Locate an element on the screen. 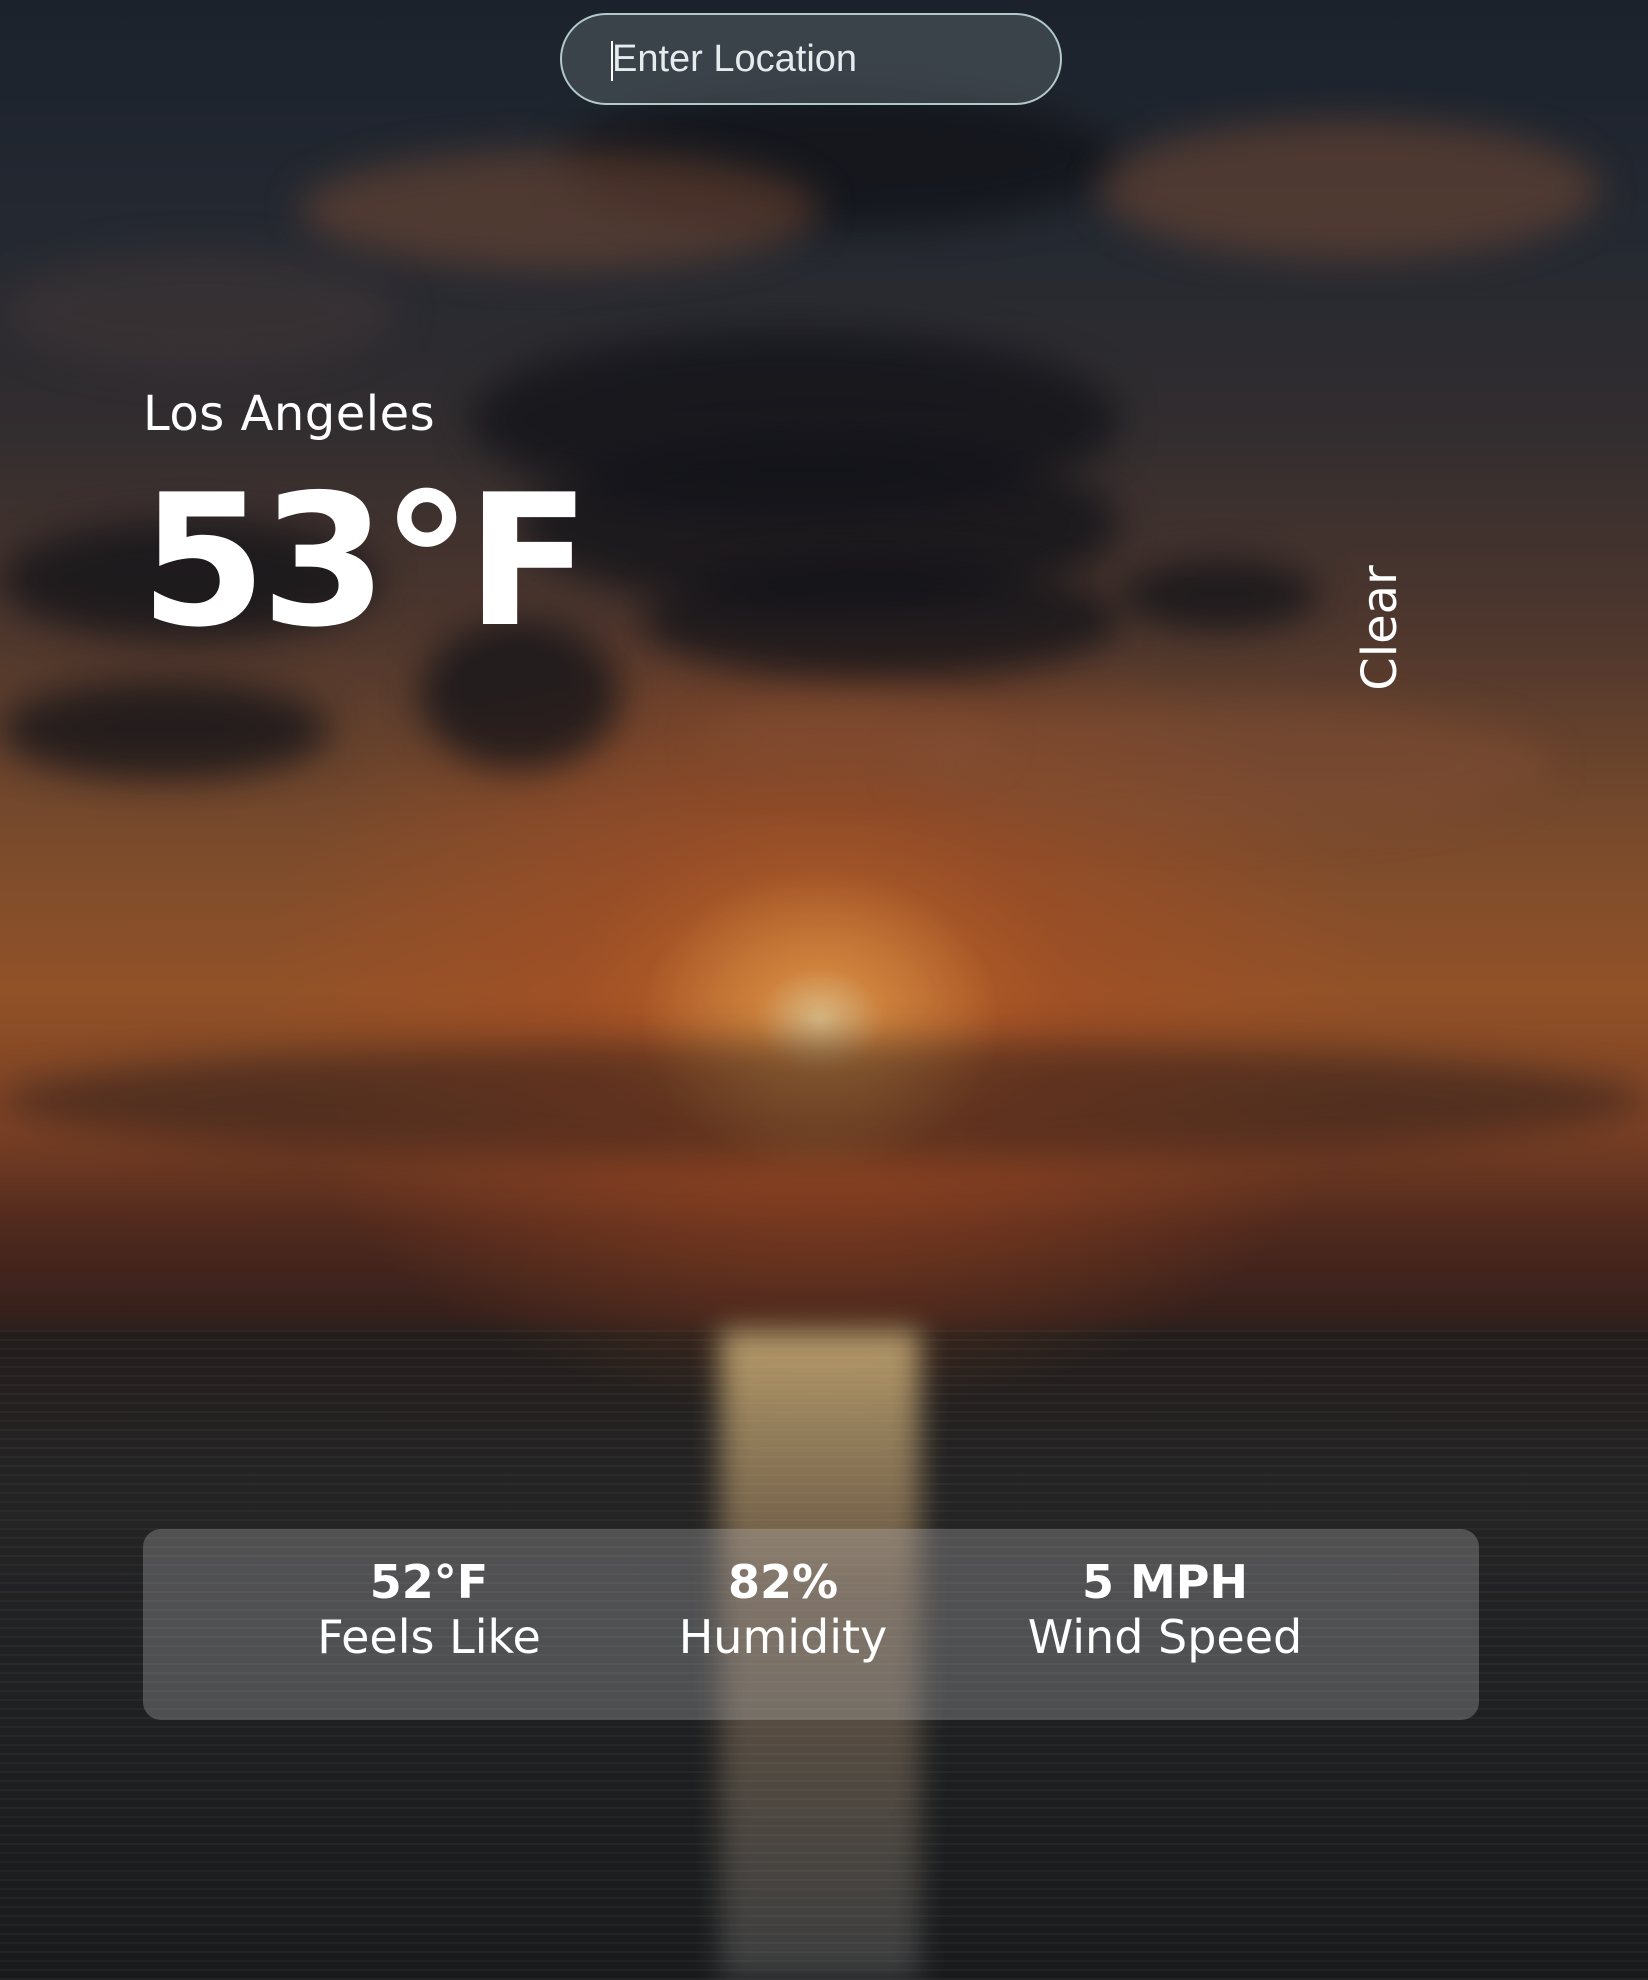  text-cursor is located at coordinates (612, 61).